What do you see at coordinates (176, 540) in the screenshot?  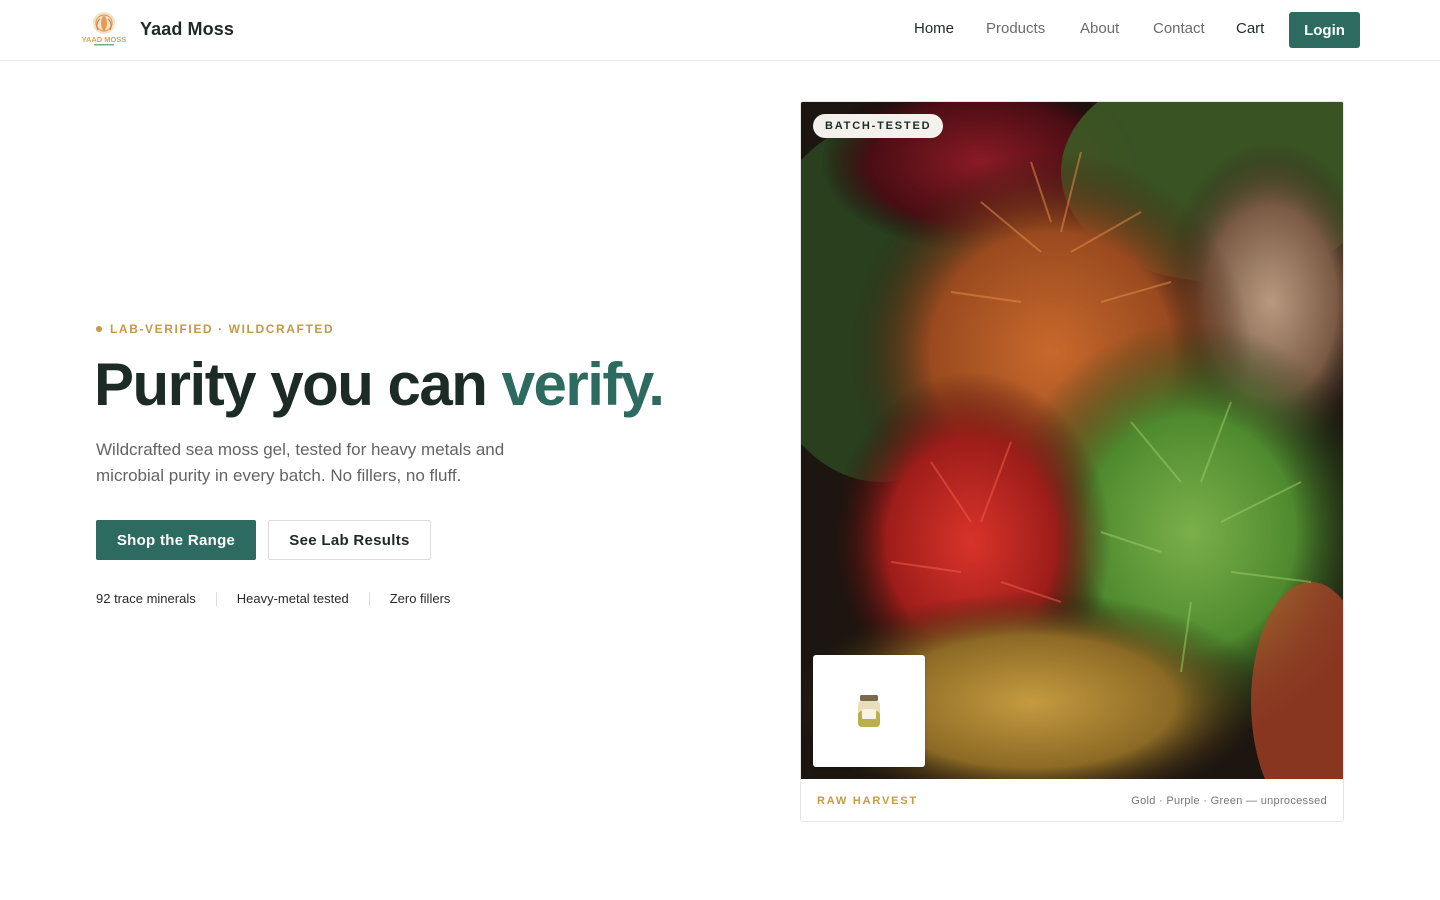 I see `shop-range-button: Shop the Range` at bounding box center [176, 540].